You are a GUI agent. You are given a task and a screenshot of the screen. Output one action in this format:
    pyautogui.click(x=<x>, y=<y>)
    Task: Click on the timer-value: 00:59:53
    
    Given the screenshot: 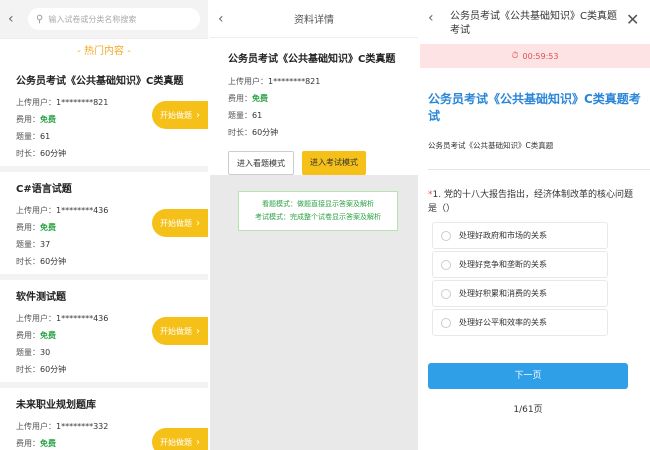 What is the action you would take?
    pyautogui.click(x=540, y=56)
    